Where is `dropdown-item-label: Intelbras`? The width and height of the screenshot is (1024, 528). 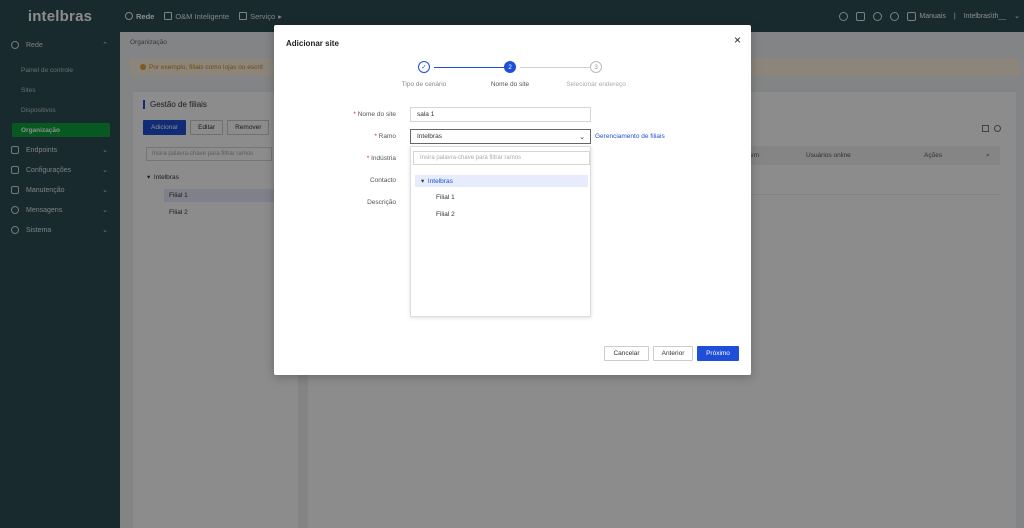 dropdown-item-label: Intelbras is located at coordinates (440, 181).